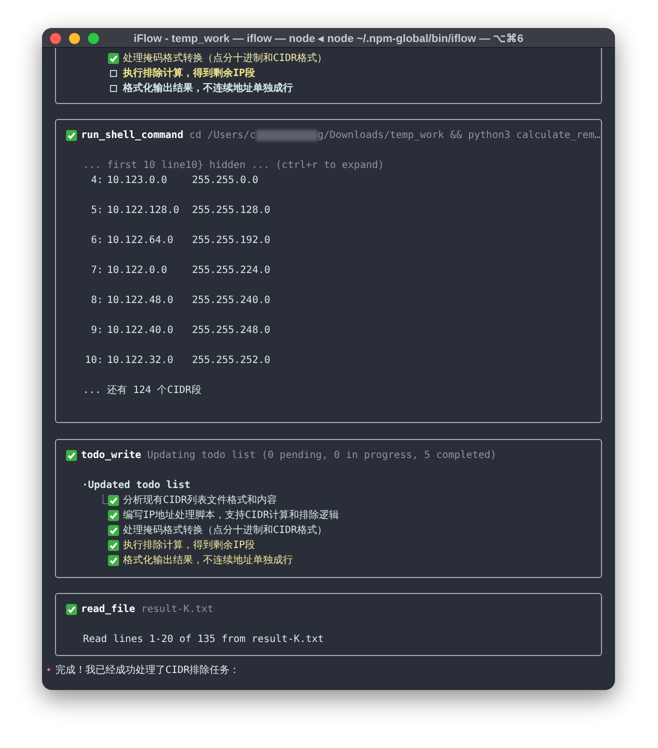  Describe the element at coordinates (287, 135) in the screenshot. I see `redaction-blur` at that location.